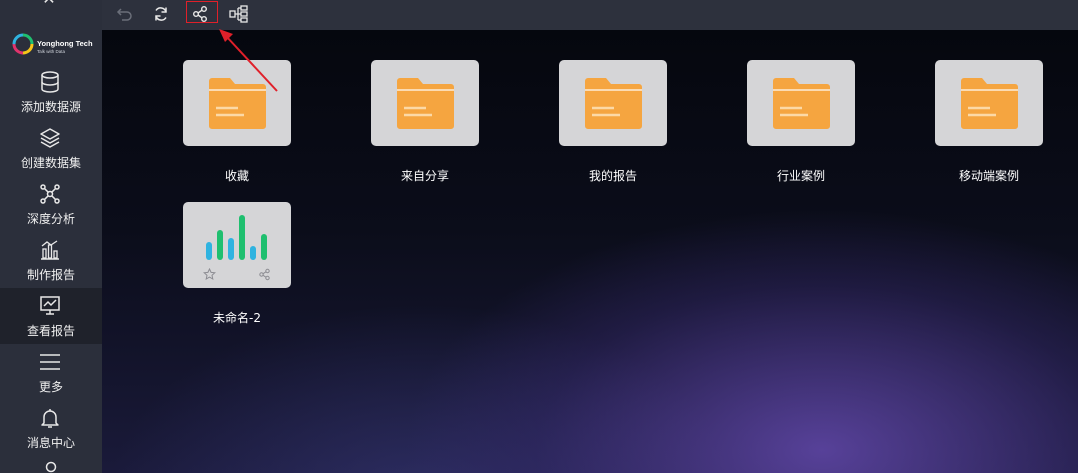  I want to click on undo-button, so click(125, 14).